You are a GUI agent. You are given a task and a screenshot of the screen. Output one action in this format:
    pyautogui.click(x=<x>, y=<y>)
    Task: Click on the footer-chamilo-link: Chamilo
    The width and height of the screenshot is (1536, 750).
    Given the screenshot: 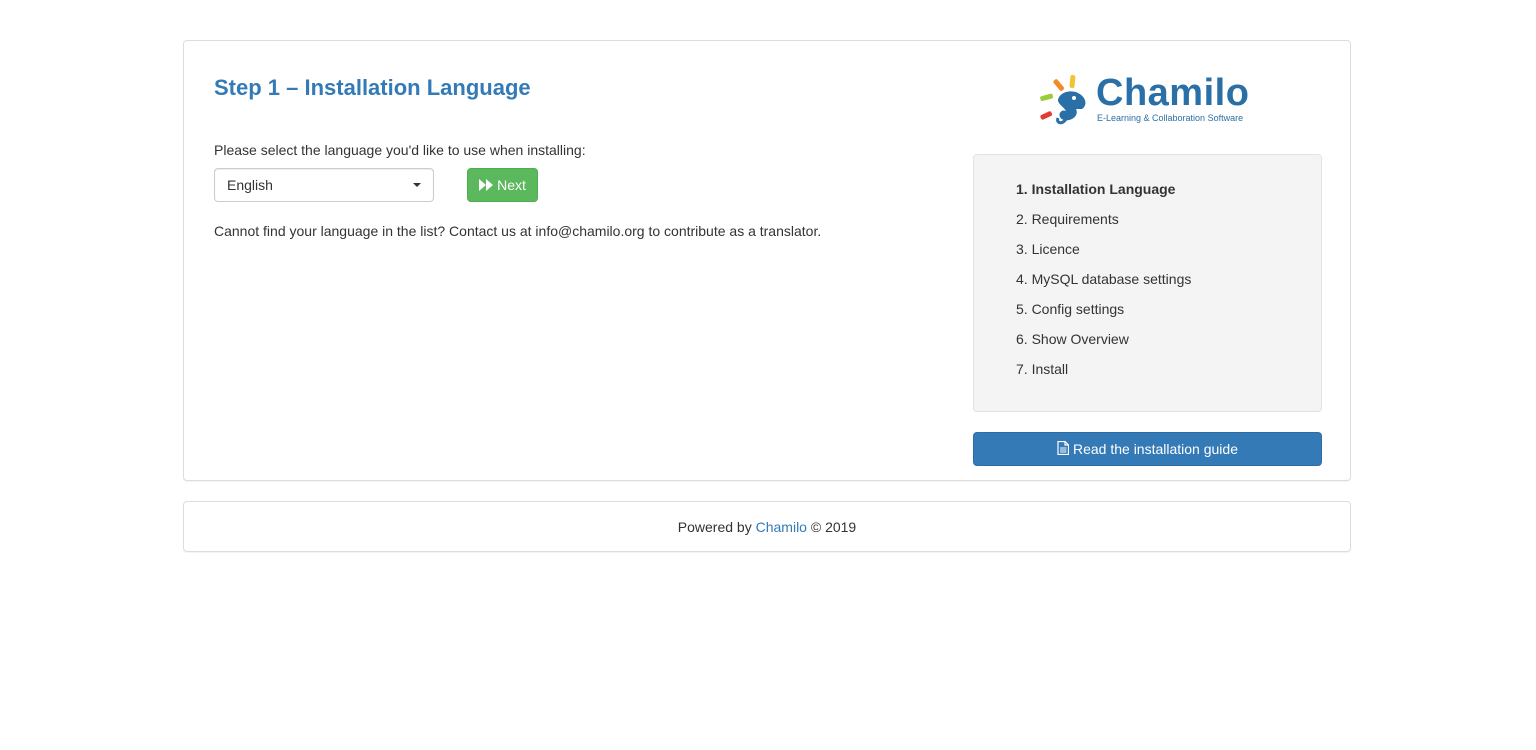 What is the action you would take?
    pyautogui.click(x=781, y=527)
    